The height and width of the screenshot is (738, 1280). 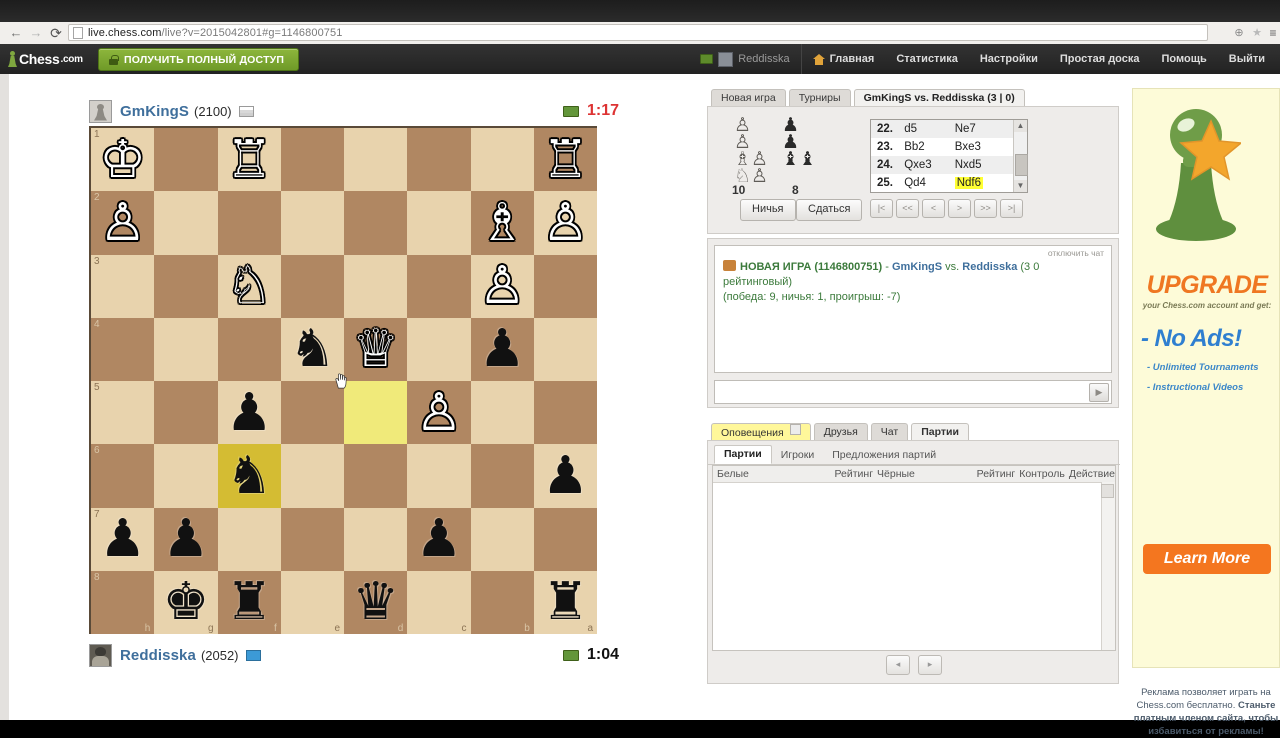 I want to click on board-square-h3: 3, so click(x=123, y=286).